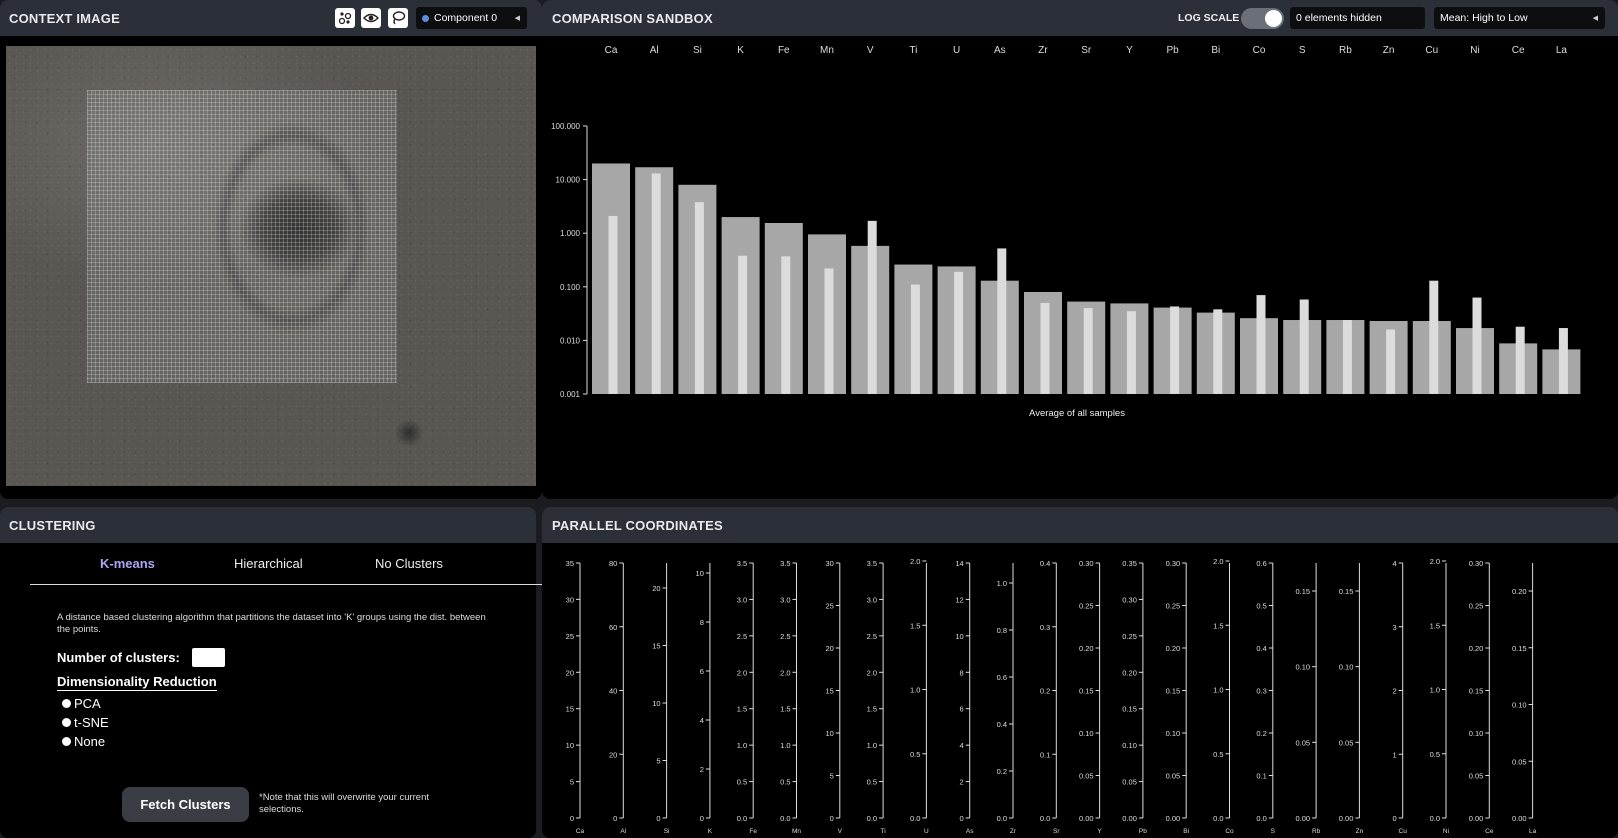 This screenshot has height=838, width=1618. Describe the element at coordinates (1229, 831) in the screenshot. I see `pc-axis-name: Co` at that location.